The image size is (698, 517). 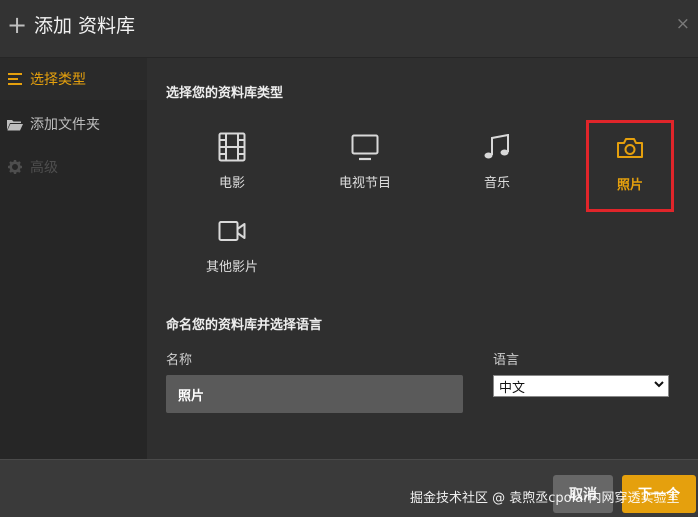 What do you see at coordinates (545, 498) in the screenshot?
I see `watermark-text: 掘金技术社区 @ 袁煦丞cpolar内网穿透实验室` at bounding box center [545, 498].